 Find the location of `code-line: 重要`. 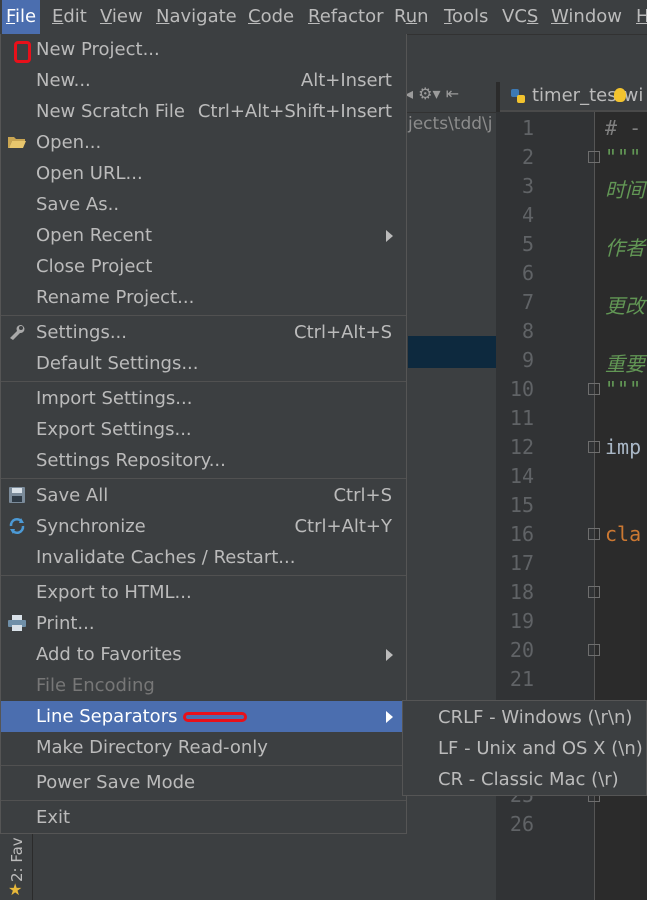

code-line: 重要 is located at coordinates (625, 364).